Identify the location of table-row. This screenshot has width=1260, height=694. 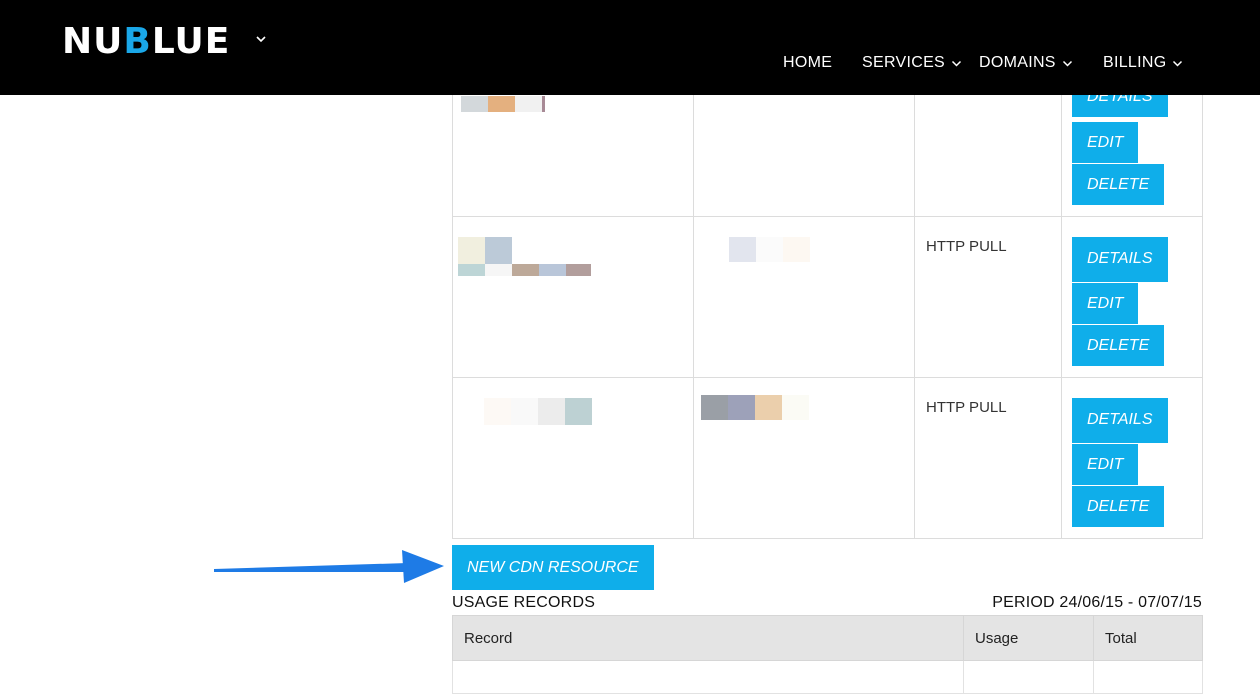
(827, 677).